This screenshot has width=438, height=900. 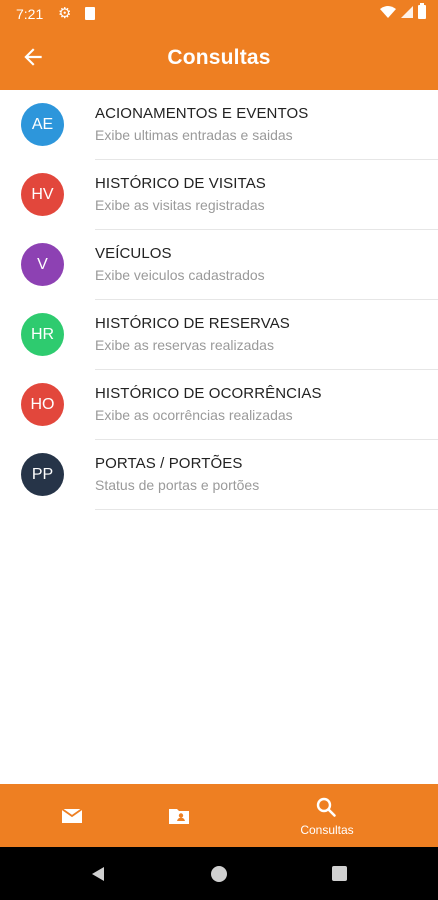 What do you see at coordinates (326, 807) in the screenshot?
I see `search-icon` at bounding box center [326, 807].